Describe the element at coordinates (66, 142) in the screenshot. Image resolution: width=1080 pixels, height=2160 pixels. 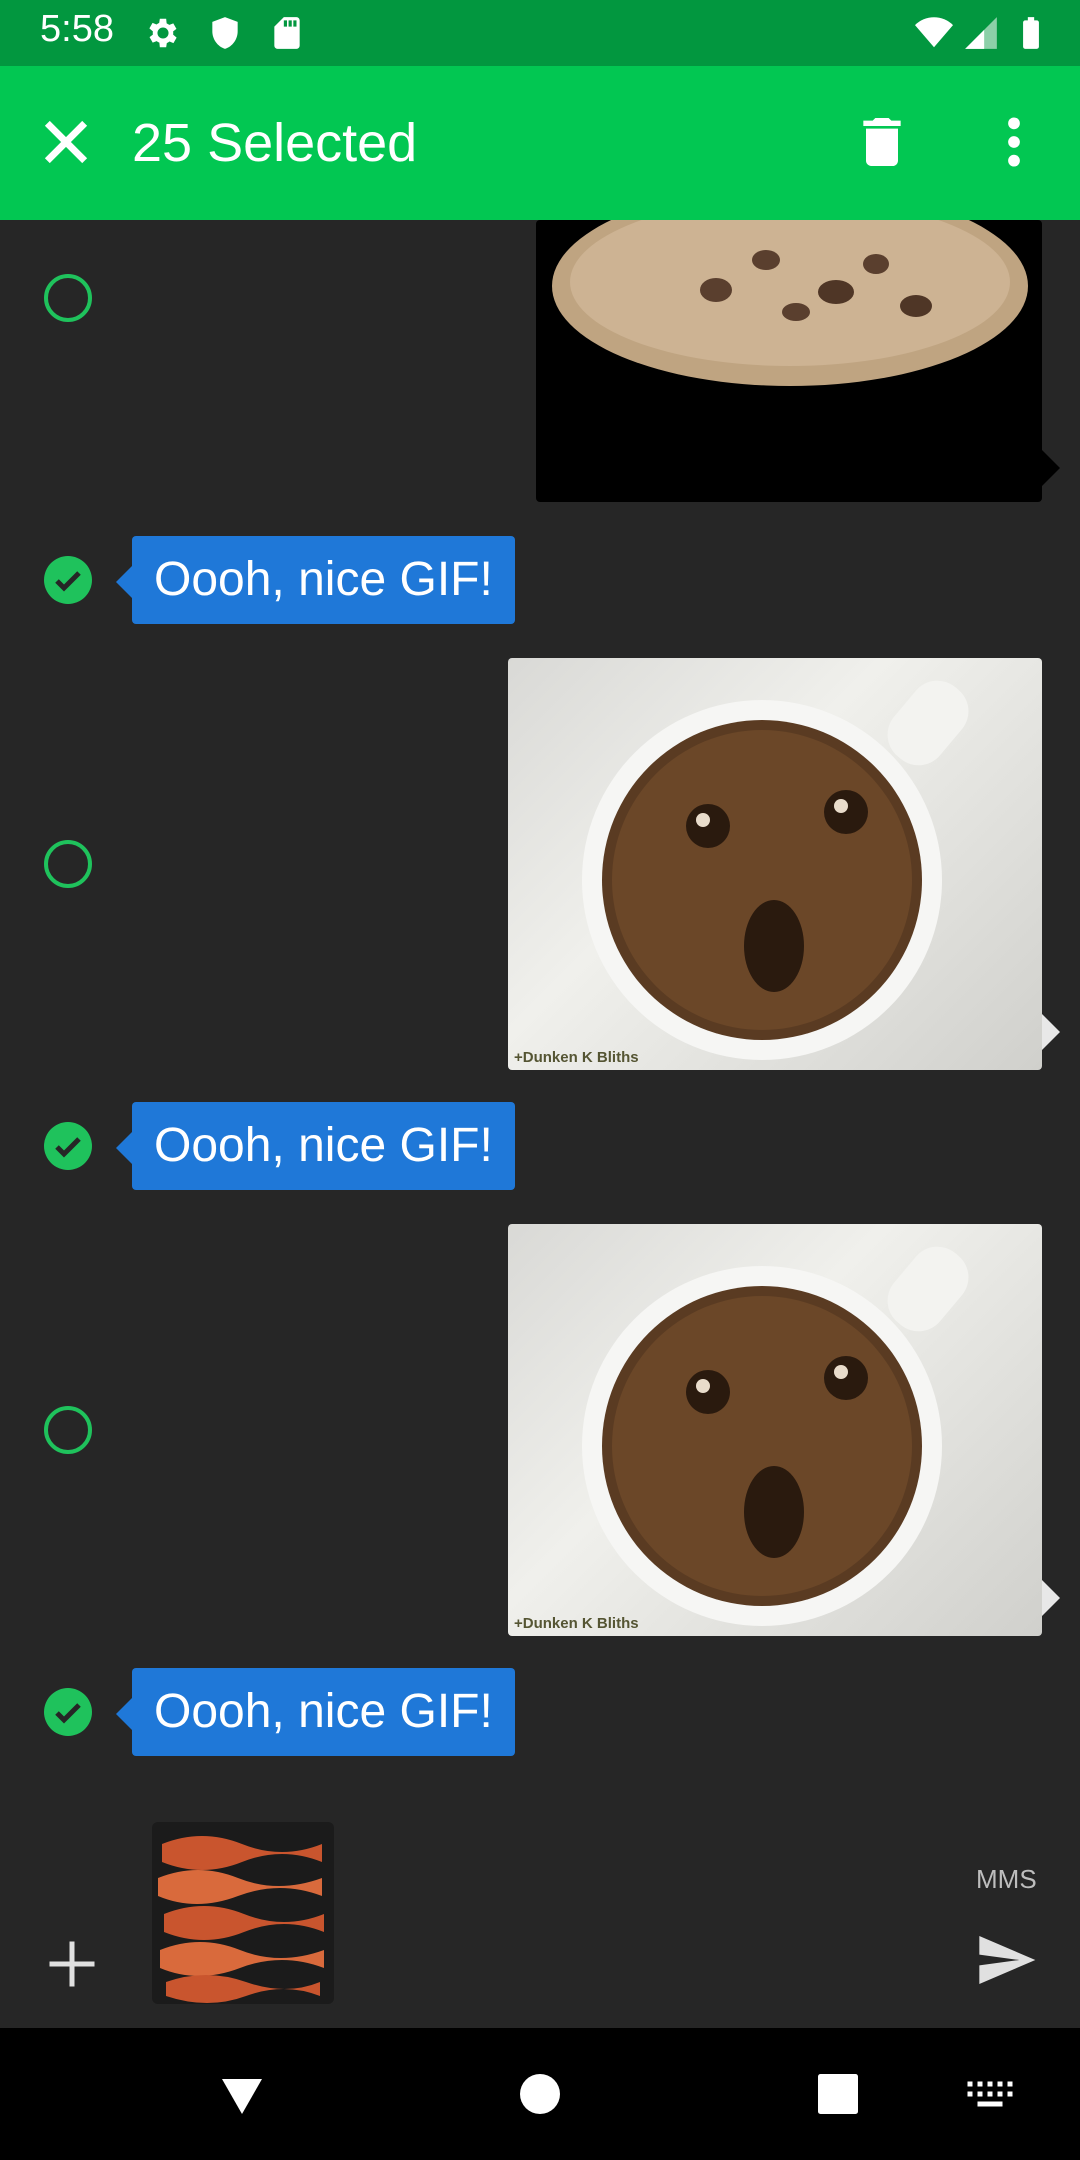
I see `close-icon` at that location.